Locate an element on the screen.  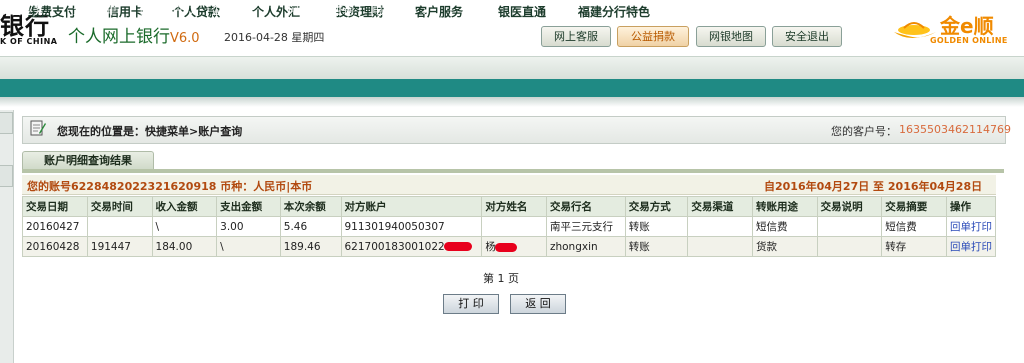
app-title: 个人网上银行V6.0 is located at coordinates (134, 34).